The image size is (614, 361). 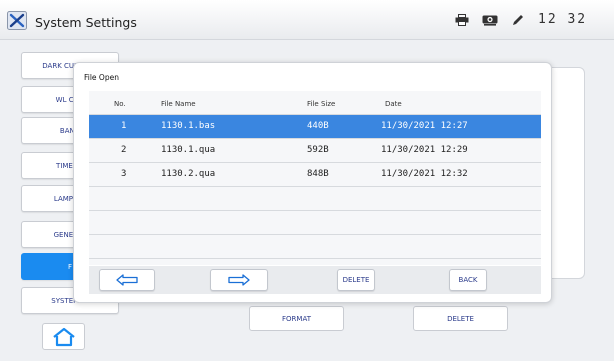 I want to click on table-header: No. File Name File Size Date, so click(x=315, y=103).